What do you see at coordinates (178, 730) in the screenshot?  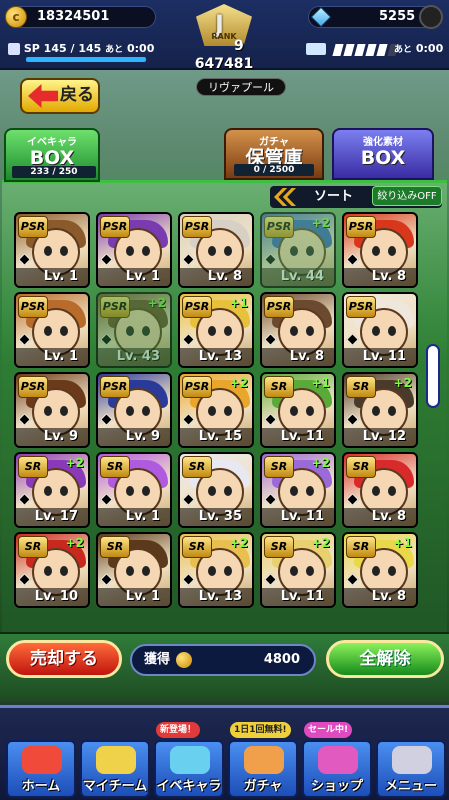 I see `menu-tag: 新登場！` at bounding box center [178, 730].